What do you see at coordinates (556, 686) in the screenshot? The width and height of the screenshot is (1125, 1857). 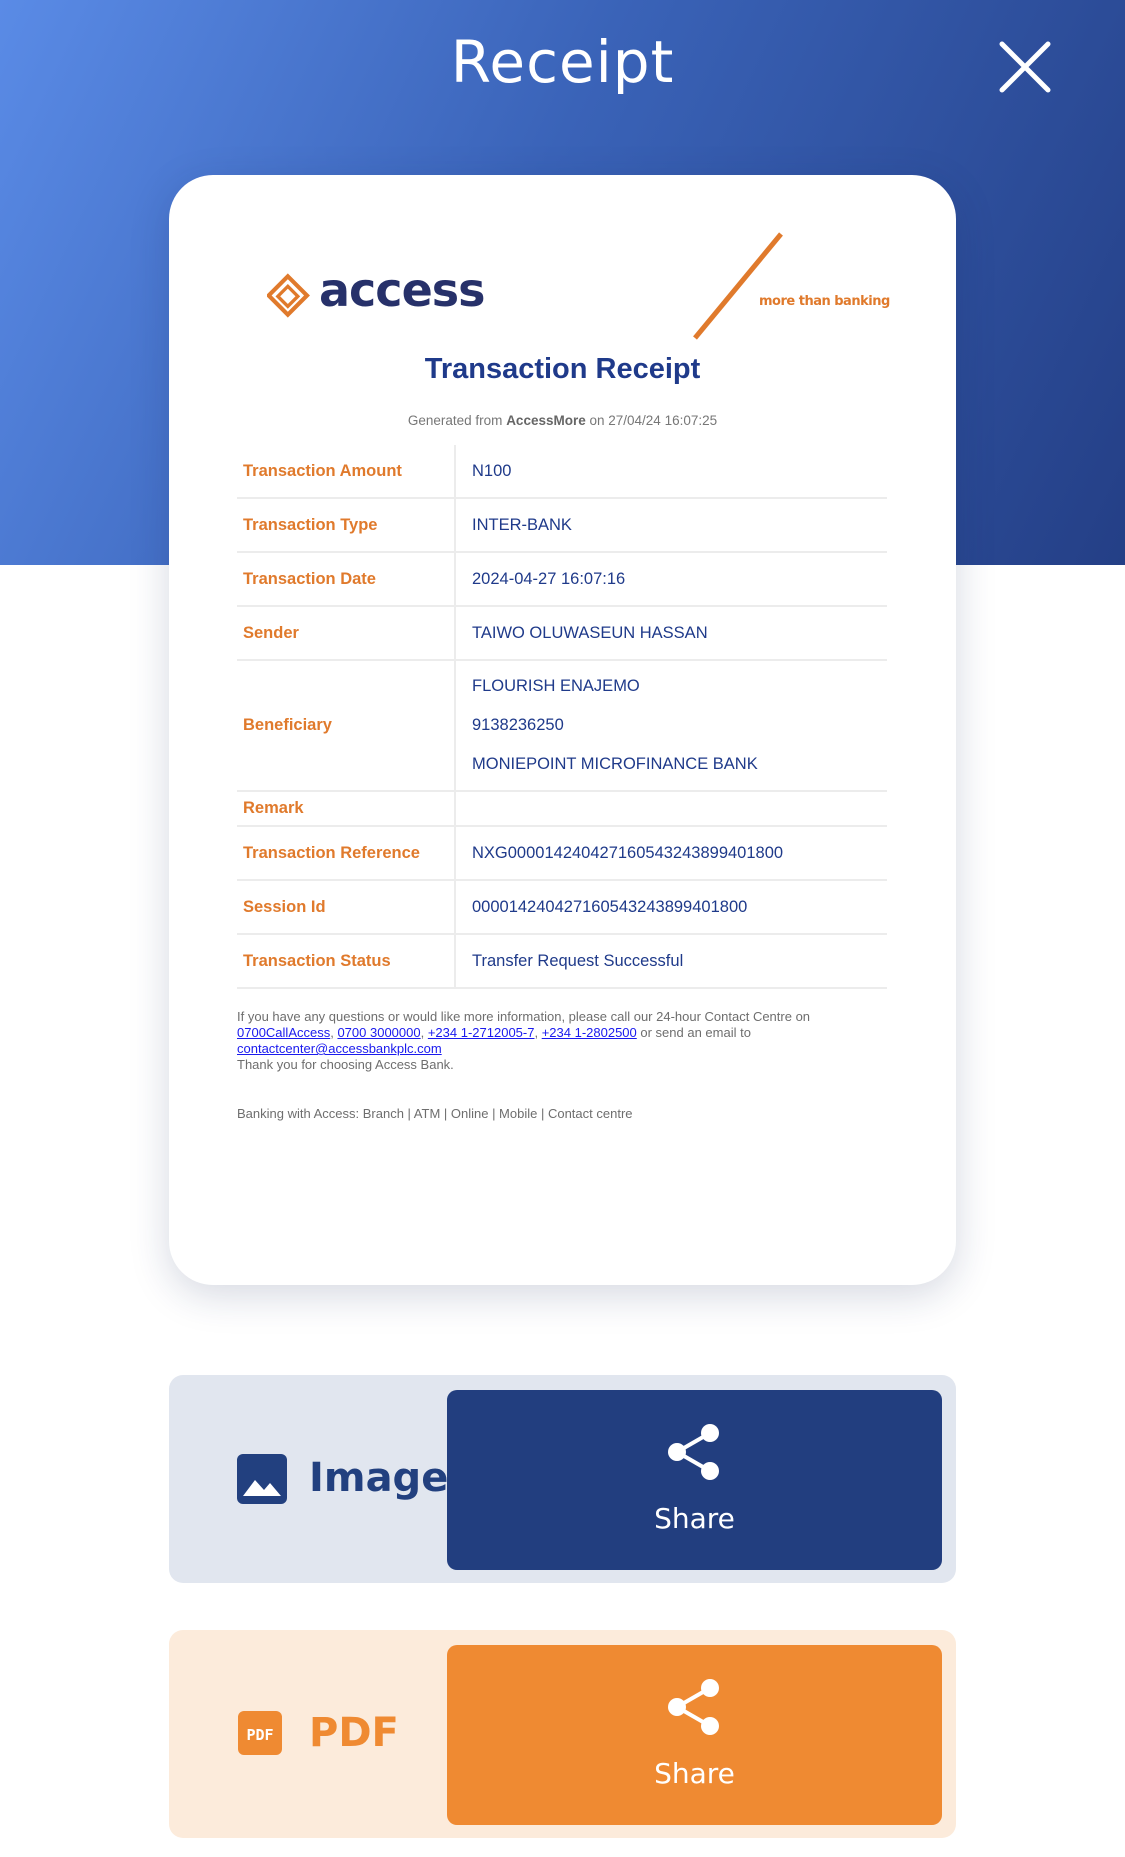 I see `beneficiary-name: FLOURISH ENAJEMO` at bounding box center [556, 686].